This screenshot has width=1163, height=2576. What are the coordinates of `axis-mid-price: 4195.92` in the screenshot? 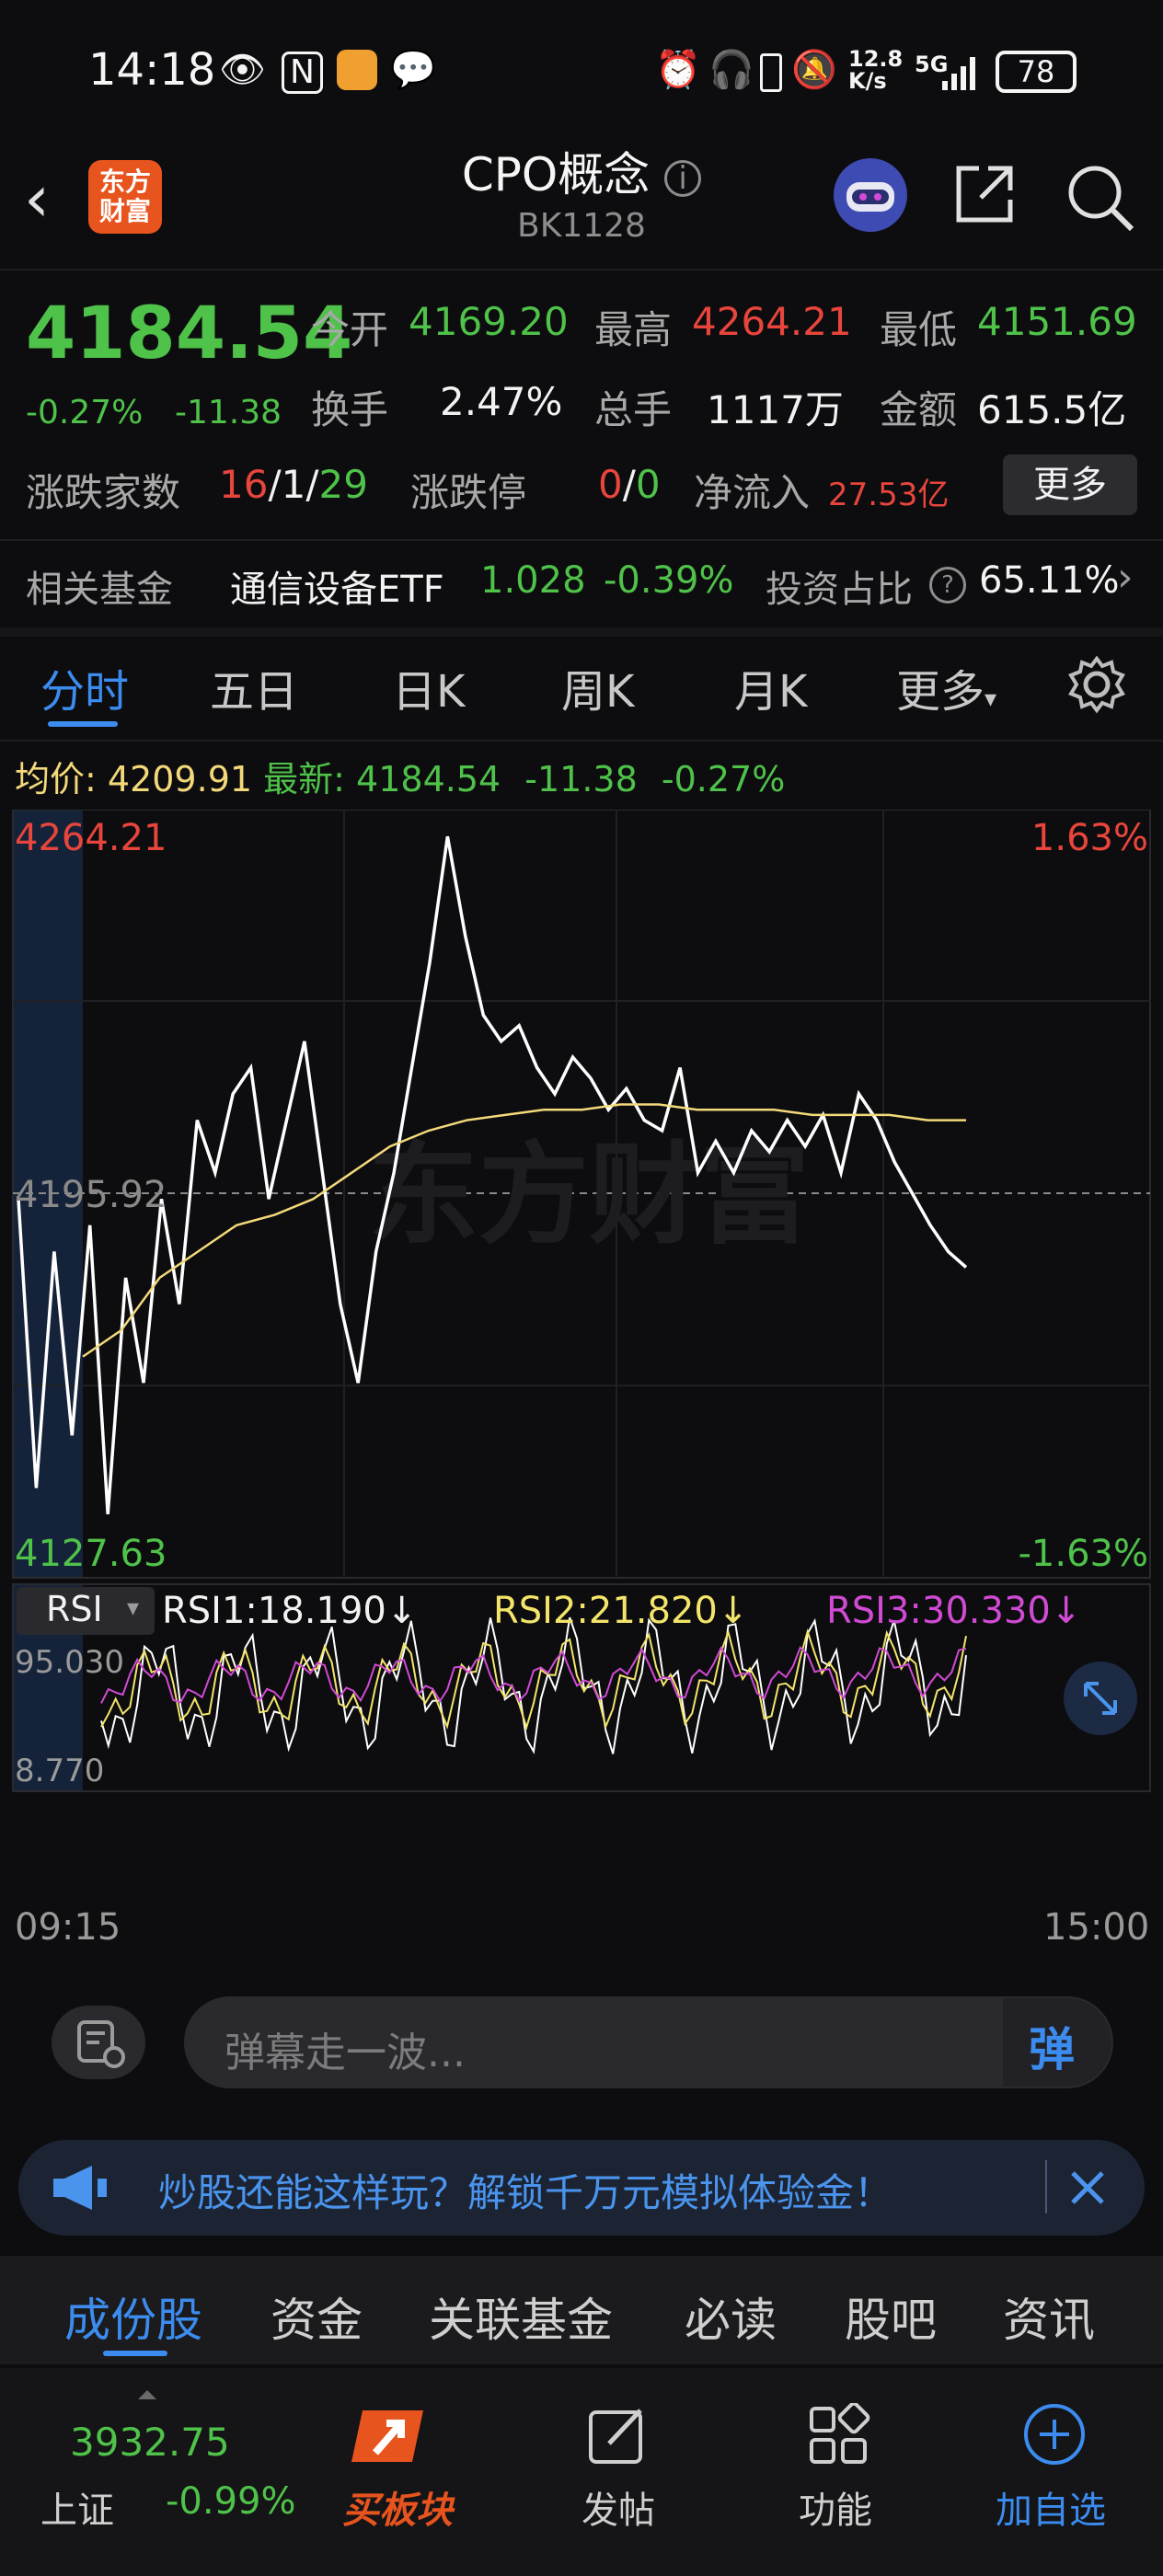 It's located at (91, 1195).